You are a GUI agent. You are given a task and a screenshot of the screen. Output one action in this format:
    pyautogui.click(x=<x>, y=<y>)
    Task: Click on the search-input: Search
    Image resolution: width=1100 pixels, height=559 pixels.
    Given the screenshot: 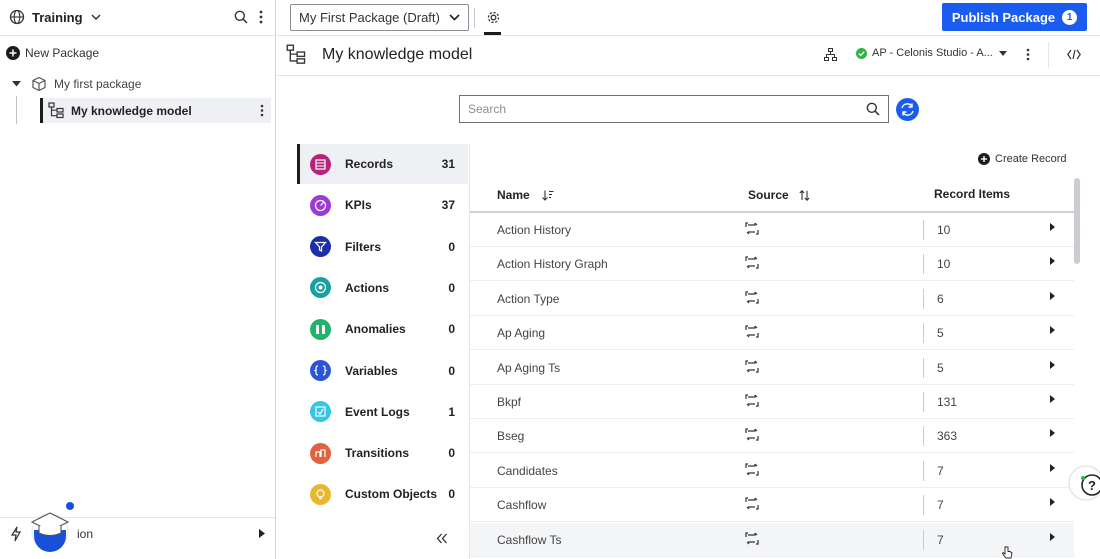 What is the action you would take?
    pyautogui.click(x=674, y=109)
    